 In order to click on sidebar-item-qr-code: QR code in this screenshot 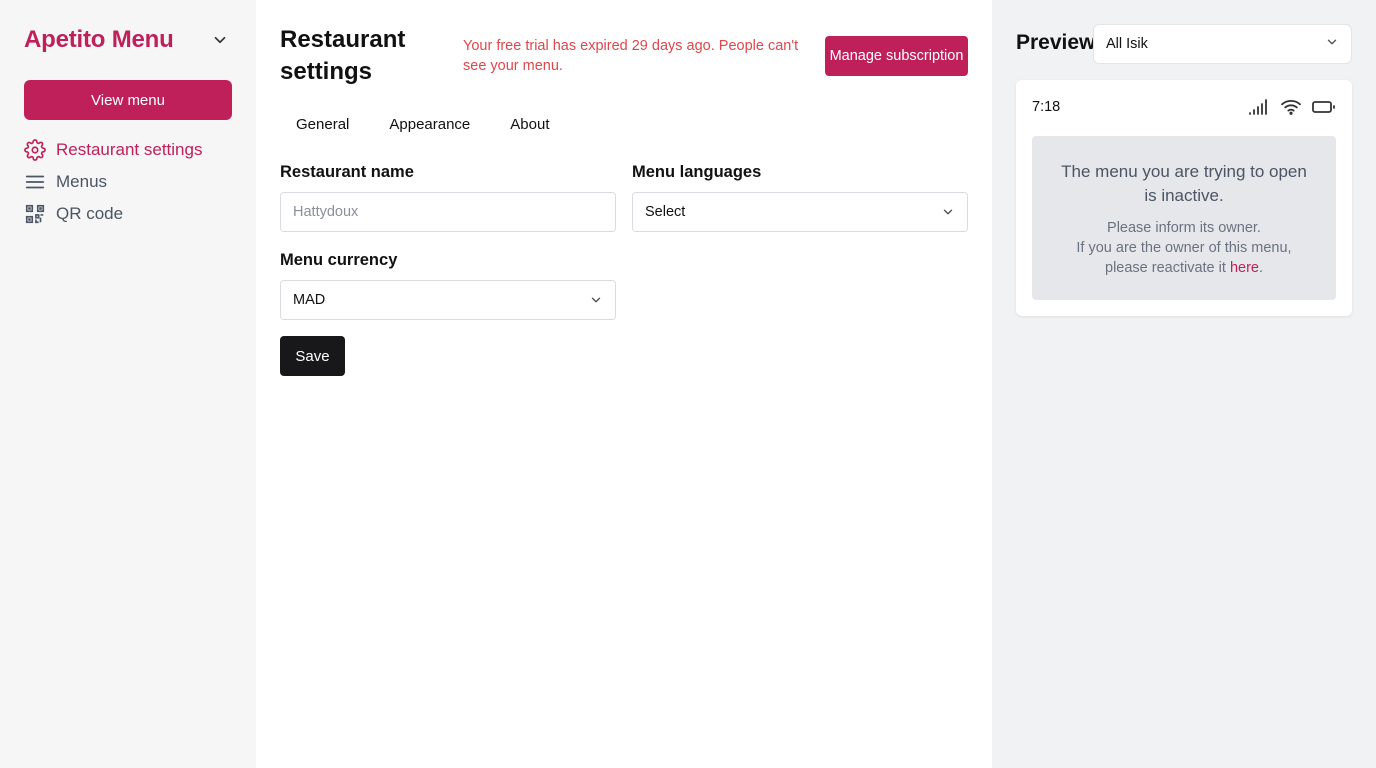, I will do `click(129, 214)`.